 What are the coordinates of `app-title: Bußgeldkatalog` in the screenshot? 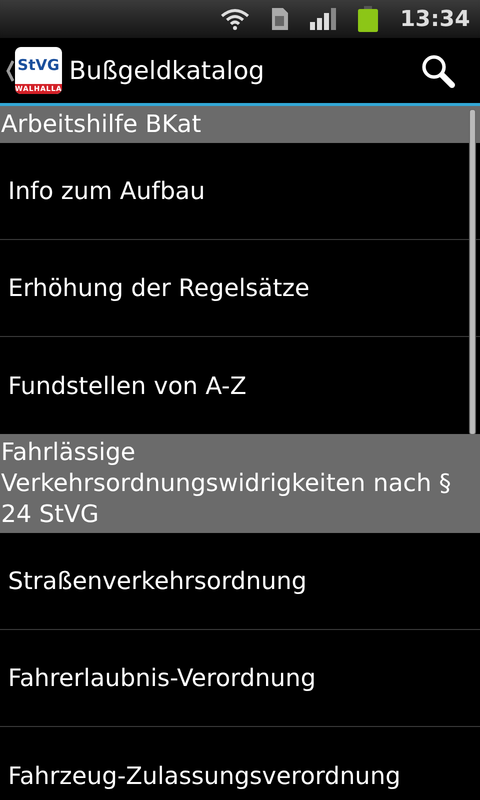 It's located at (166, 70).